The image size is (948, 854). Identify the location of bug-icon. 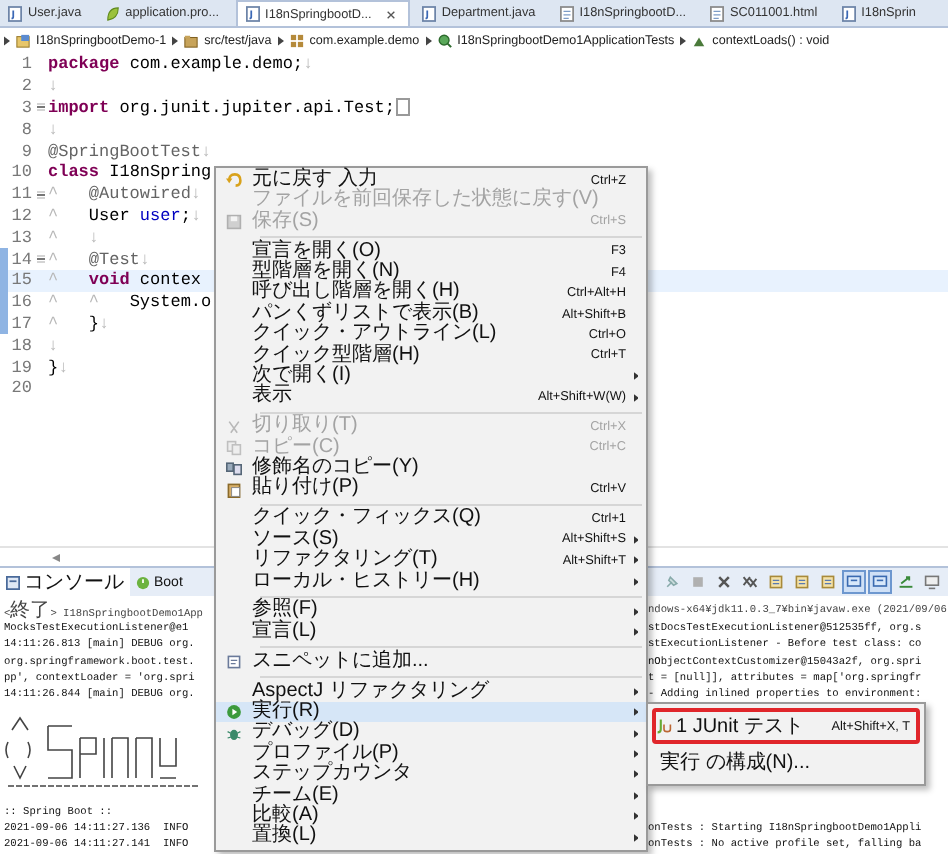
(234, 733).